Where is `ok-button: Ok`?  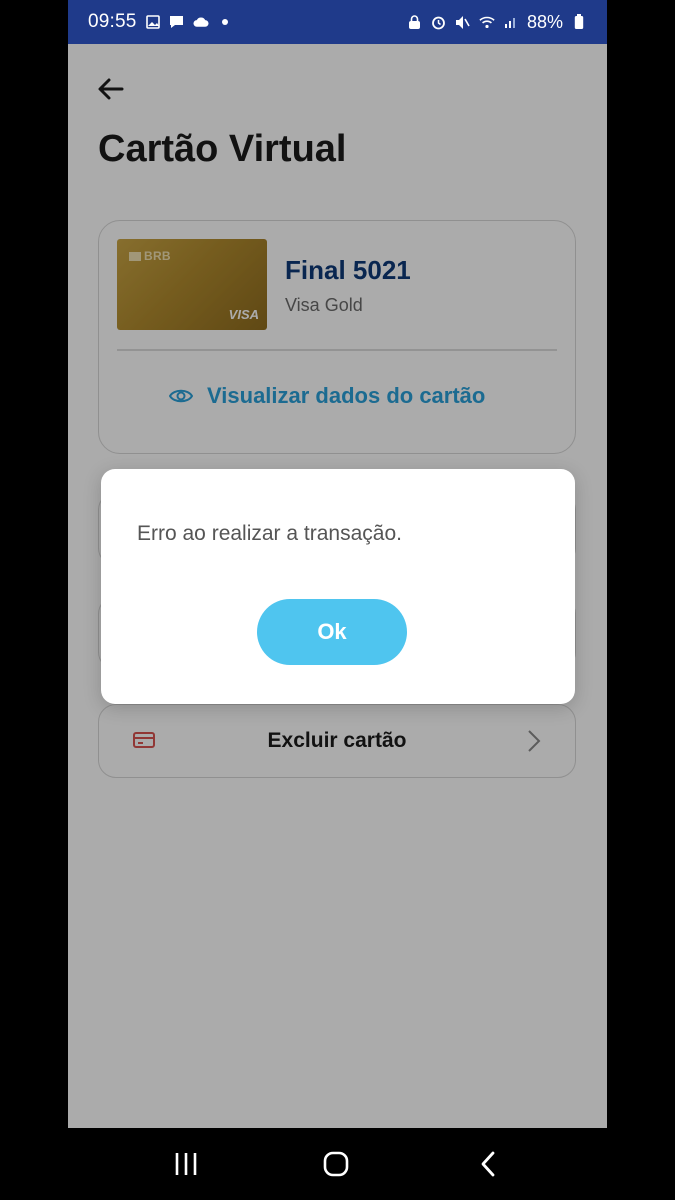 ok-button: Ok is located at coordinates (332, 632).